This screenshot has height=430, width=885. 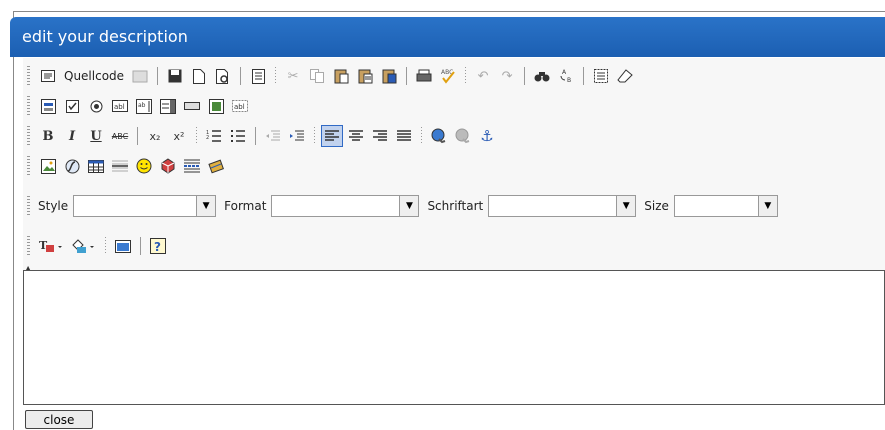 I want to click on size-select: ▼, so click(x=725, y=206).